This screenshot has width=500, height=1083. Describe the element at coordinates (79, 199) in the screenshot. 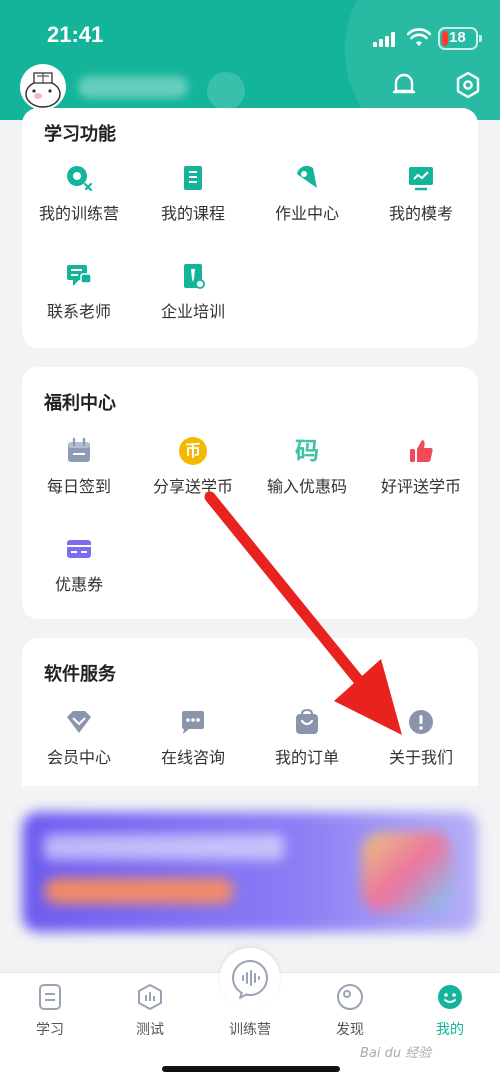

I see `my-camp-button: 我的训练营` at that location.